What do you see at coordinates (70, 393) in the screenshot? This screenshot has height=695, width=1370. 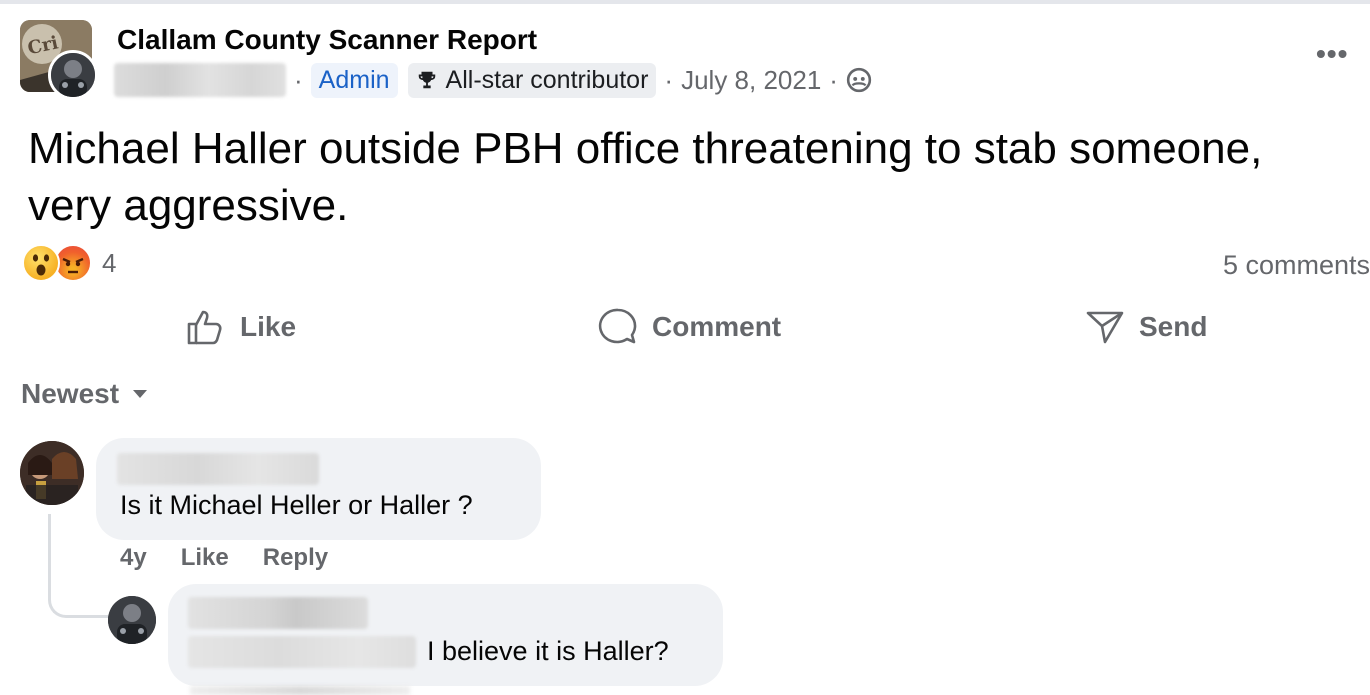 I see `sort-label: Newest` at bounding box center [70, 393].